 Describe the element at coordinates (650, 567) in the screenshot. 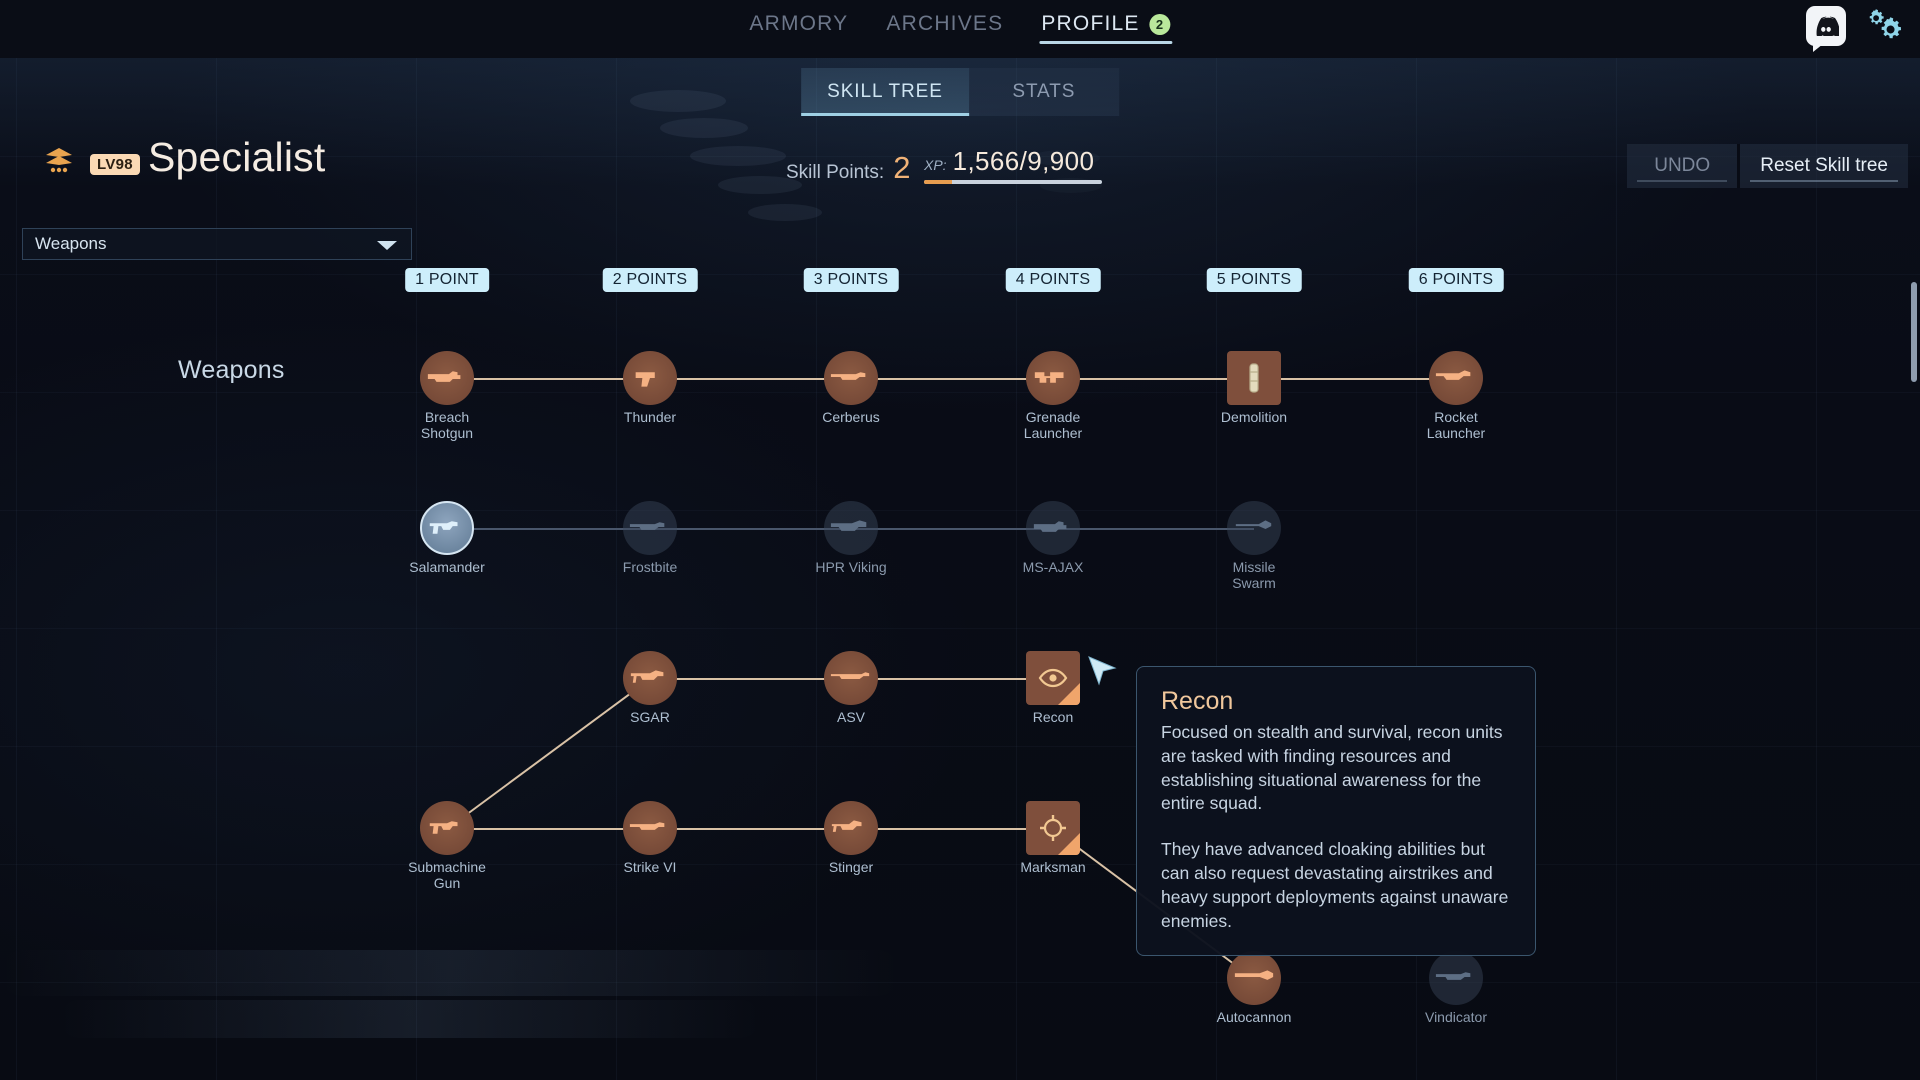

I see `skill-node-label: Frostbite` at that location.